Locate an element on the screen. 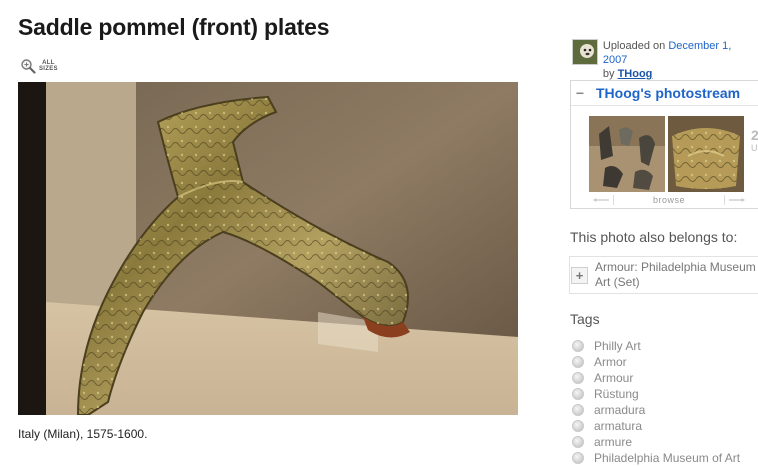 This screenshot has height=466, width=758. arrow-right-icon is located at coordinates (737, 200).